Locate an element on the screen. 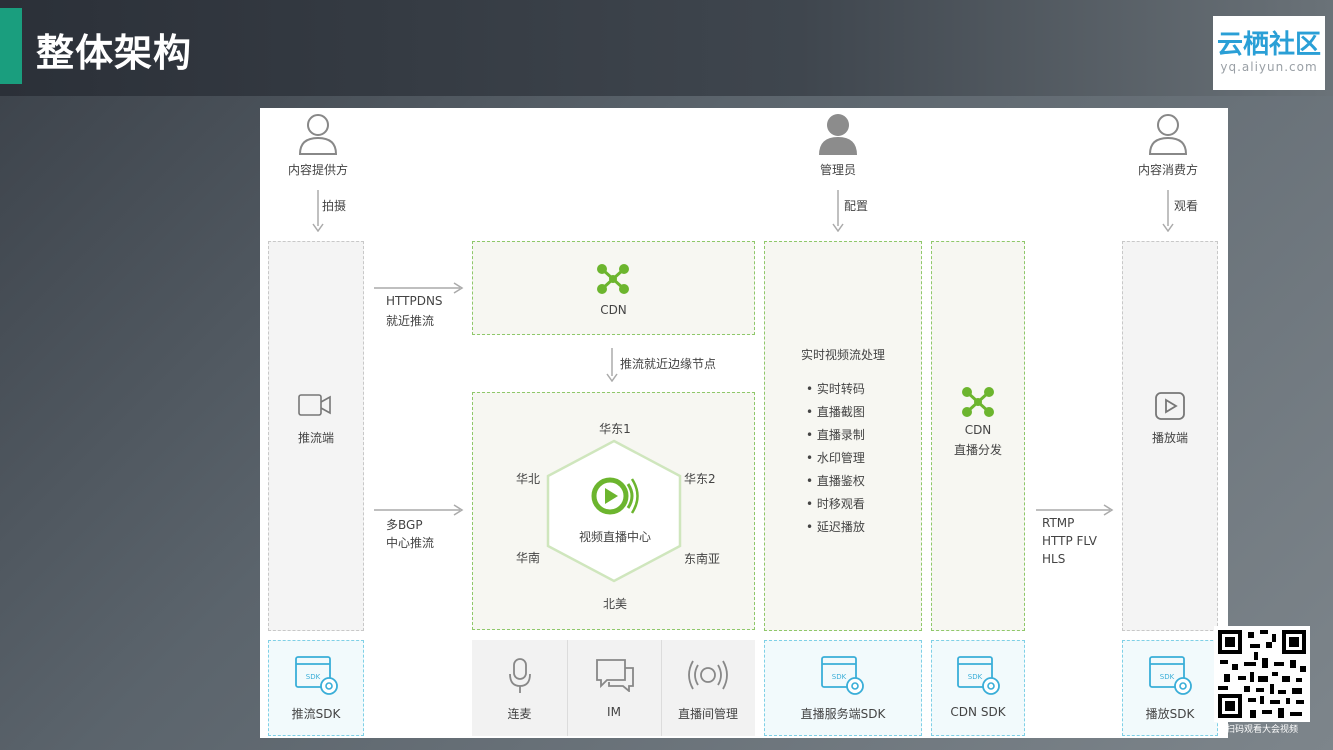 Image resolution: width=1333 pixels, height=750 pixels. processing-item: • 实时转码 is located at coordinates (835, 389).